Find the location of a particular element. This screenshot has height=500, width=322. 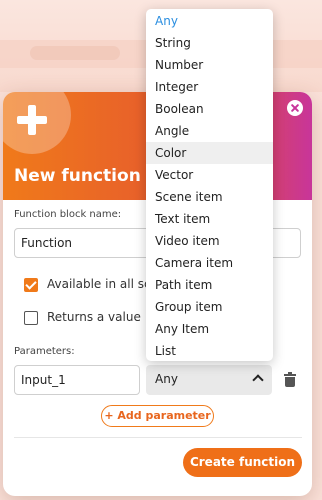

dropdown-option: Group item is located at coordinates (209, 307).